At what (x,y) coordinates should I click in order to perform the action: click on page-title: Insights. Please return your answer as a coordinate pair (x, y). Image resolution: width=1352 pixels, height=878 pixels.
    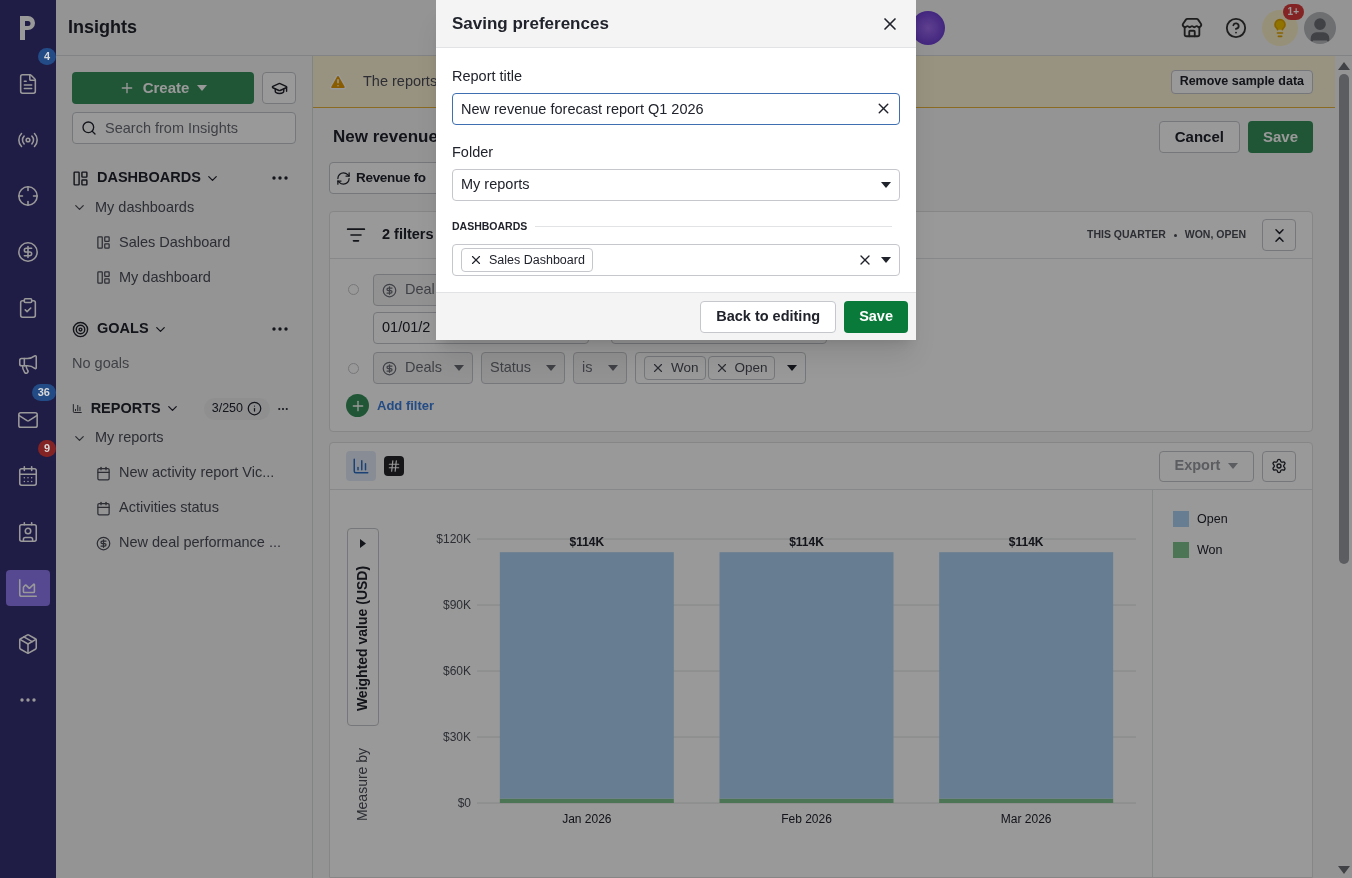
    Looking at the image, I should click on (102, 27).